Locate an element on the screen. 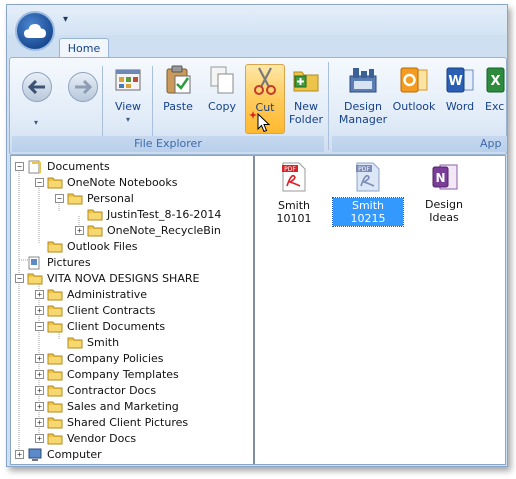 The height and width of the screenshot is (479, 516). quick-access-toolbar-dropdown: ▾ is located at coordinates (65, 19).